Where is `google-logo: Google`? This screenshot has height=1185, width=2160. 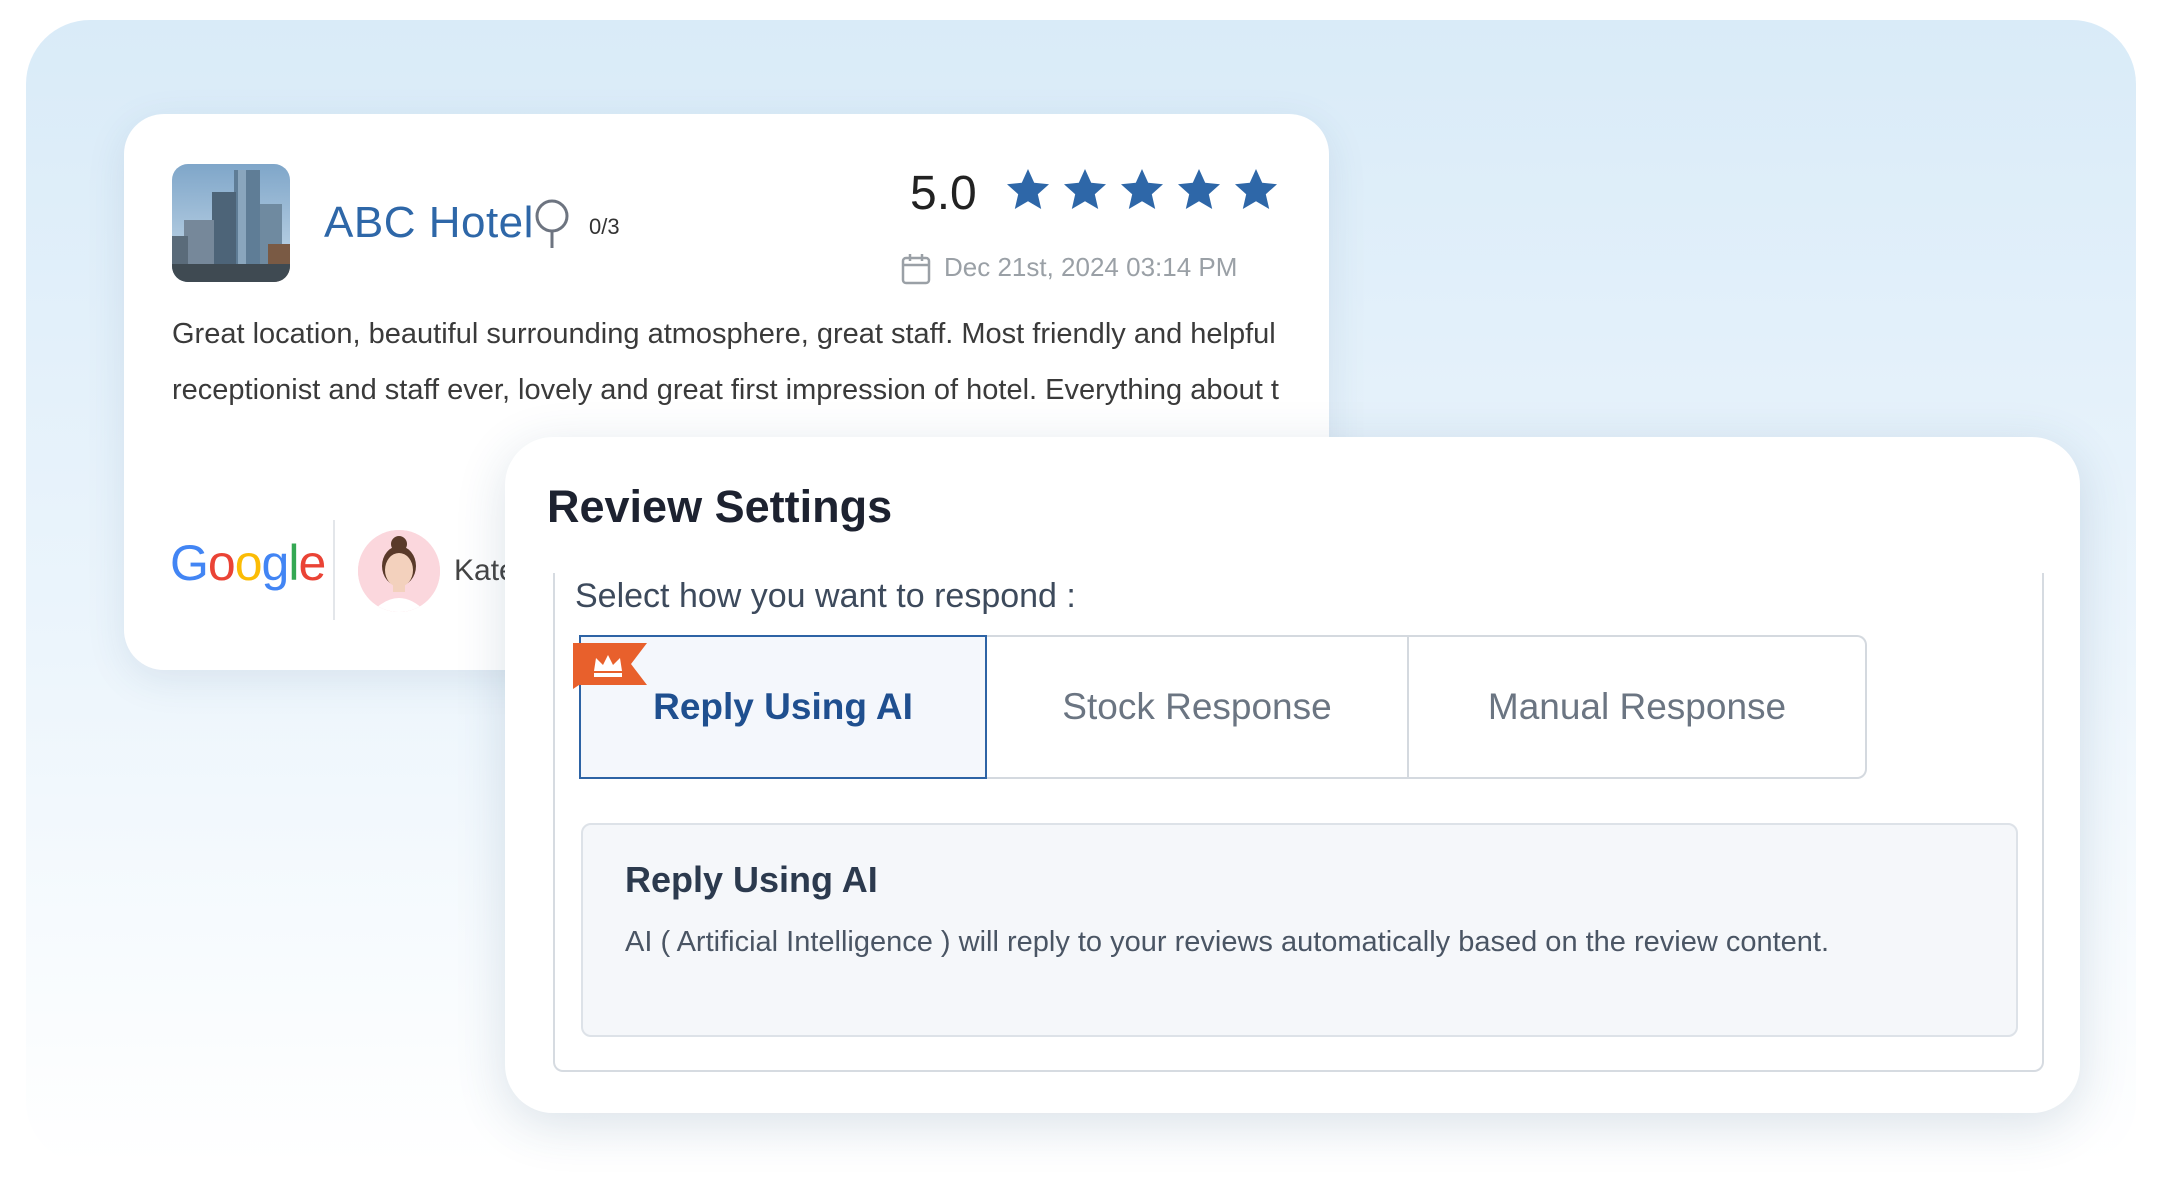 google-logo: Google is located at coordinates (248, 563).